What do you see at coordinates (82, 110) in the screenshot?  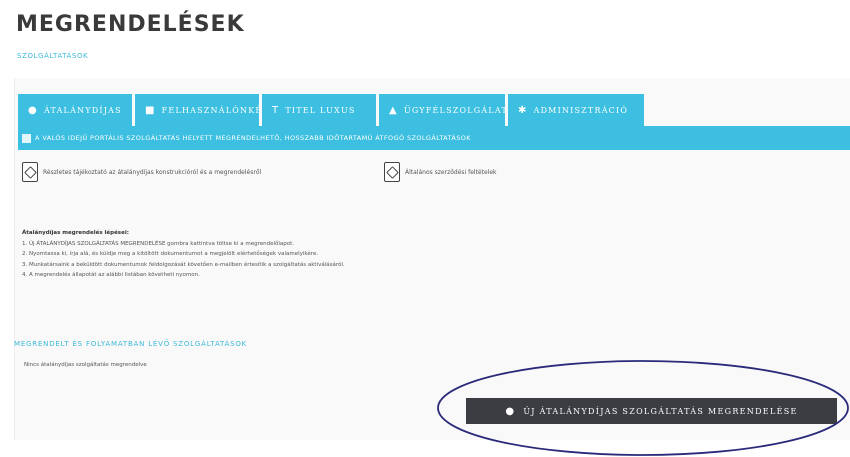 I see `tab-label: ÁTALÁNYDÍJAS` at bounding box center [82, 110].